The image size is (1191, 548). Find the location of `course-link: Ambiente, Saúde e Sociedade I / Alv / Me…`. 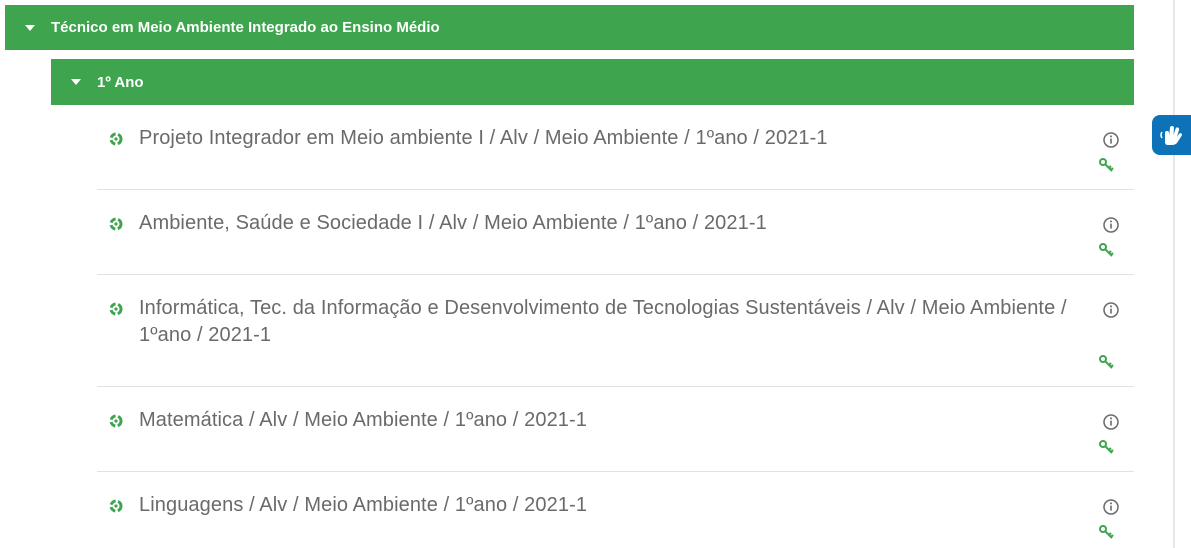

course-link: Ambiente, Saúde e Sociedade I / Alv / Me… is located at coordinates (606, 223).